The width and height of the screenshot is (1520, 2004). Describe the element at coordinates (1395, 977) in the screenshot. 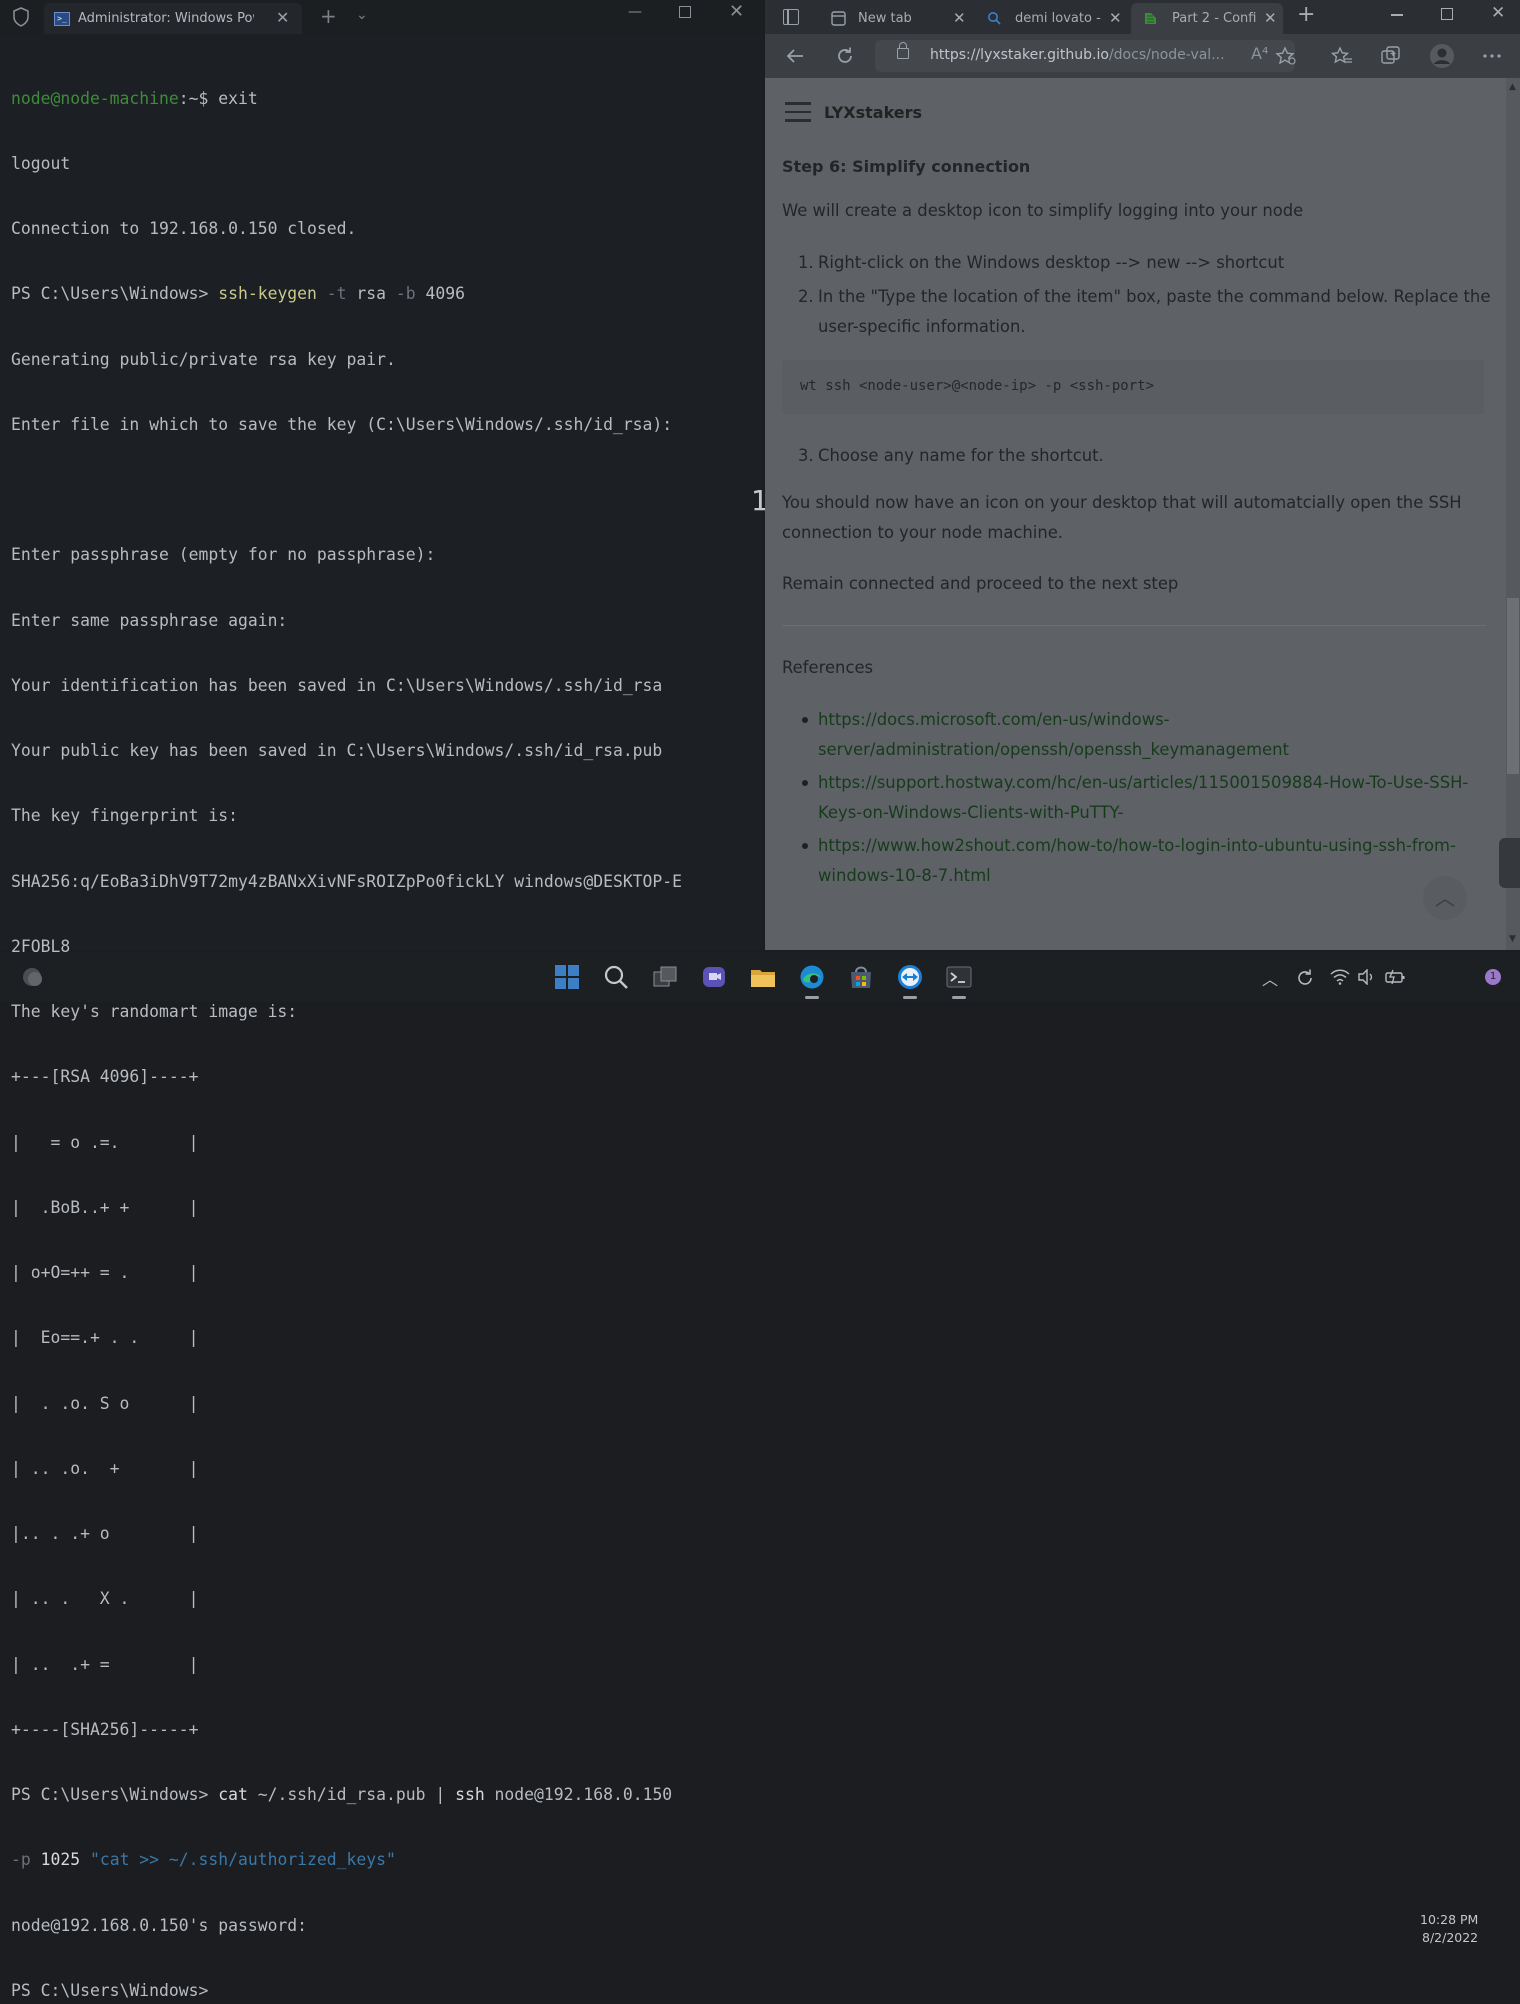

I see `battery-charging-icon` at that location.